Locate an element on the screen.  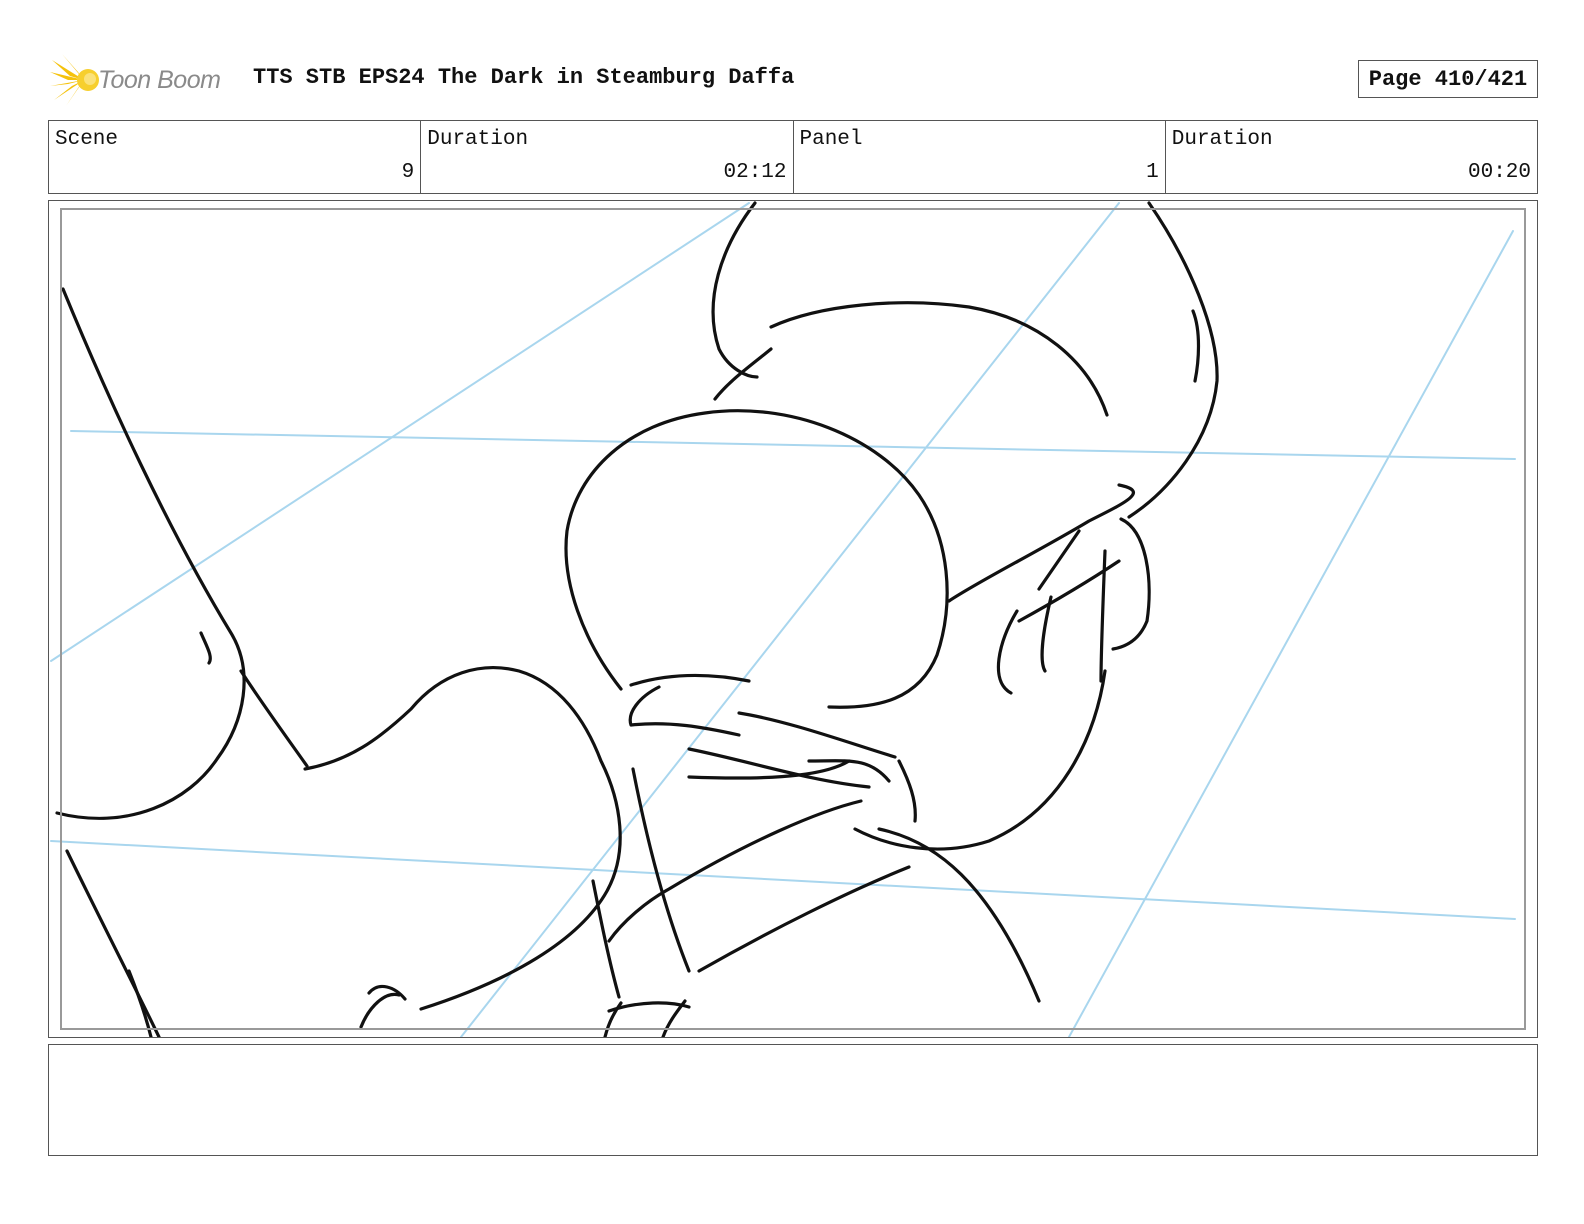
scene-cell: Scene 9 is located at coordinates (235, 157).